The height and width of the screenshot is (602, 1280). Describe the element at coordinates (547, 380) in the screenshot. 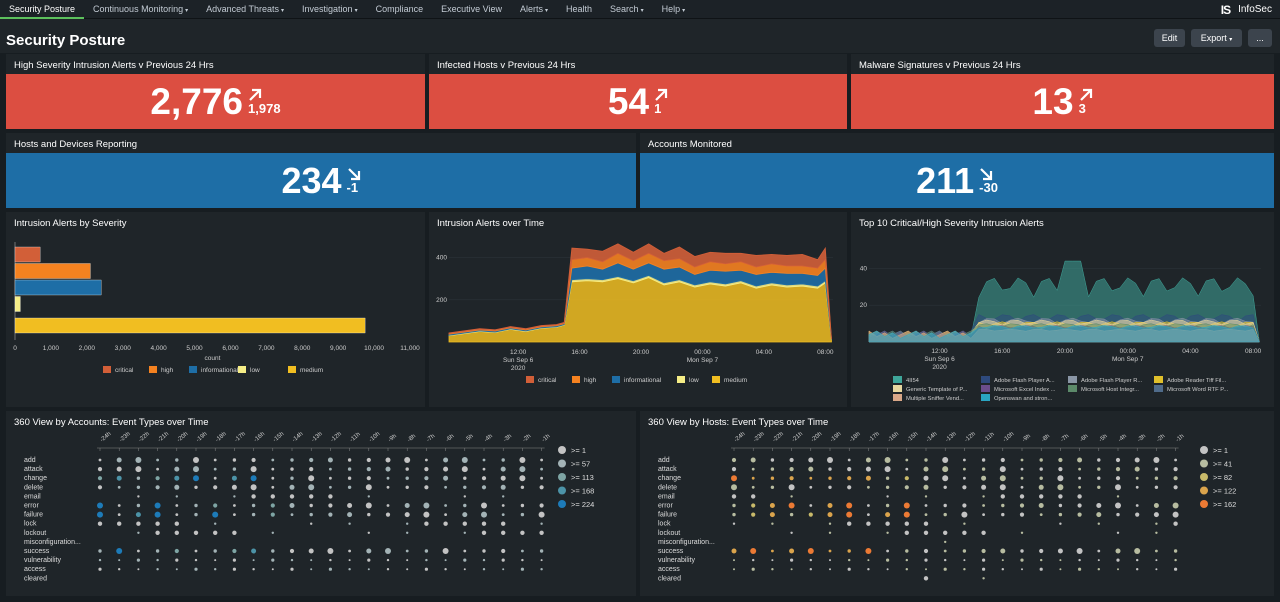

I see `legend-label: critical` at that location.